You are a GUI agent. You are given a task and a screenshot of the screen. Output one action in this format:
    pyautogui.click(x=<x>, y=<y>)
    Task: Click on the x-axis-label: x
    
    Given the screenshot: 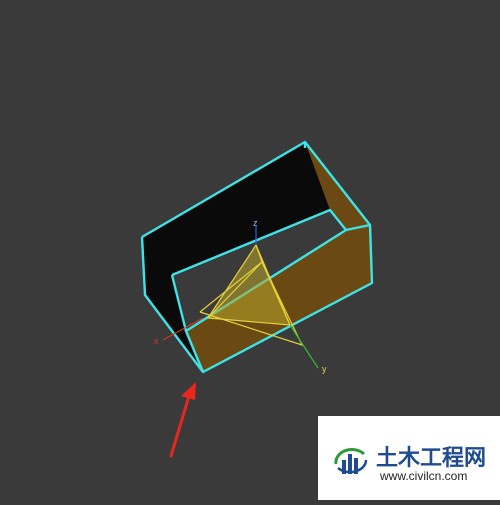 What is the action you would take?
    pyautogui.click(x=156, y=341)
    